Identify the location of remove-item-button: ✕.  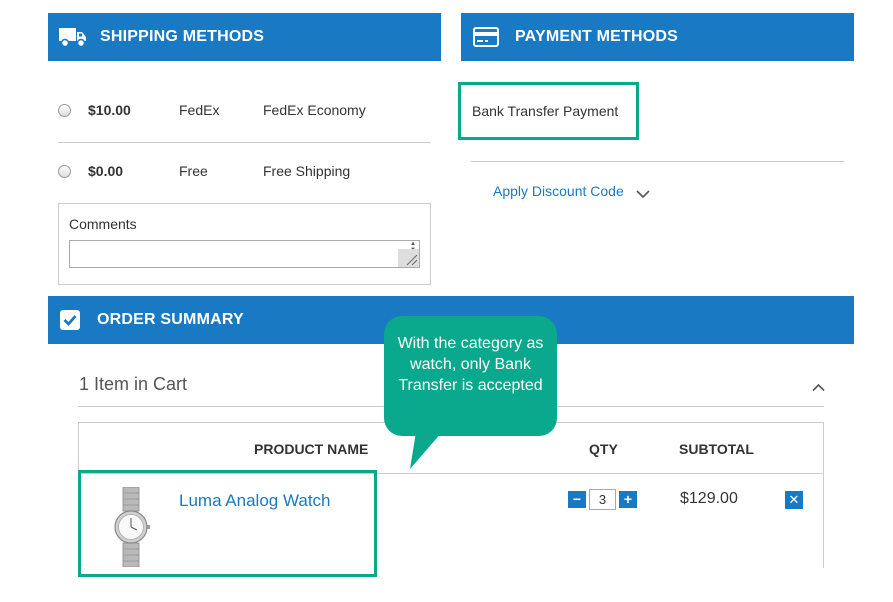
(794, 500).